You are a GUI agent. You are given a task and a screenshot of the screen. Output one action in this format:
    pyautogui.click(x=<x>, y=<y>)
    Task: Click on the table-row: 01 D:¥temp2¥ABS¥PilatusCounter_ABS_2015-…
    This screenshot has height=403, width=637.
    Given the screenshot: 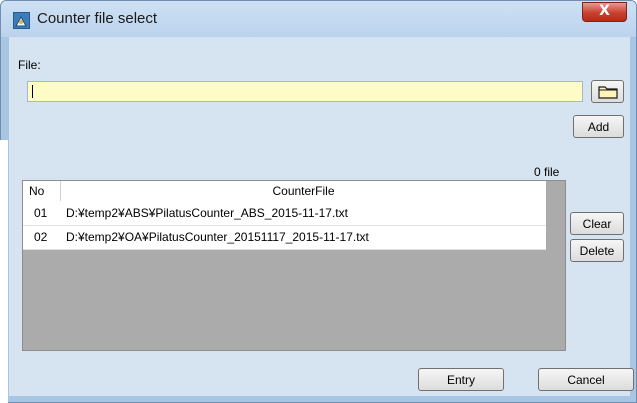 What is the action you would take?
    pyautogui.click(x=284, y=214)
    